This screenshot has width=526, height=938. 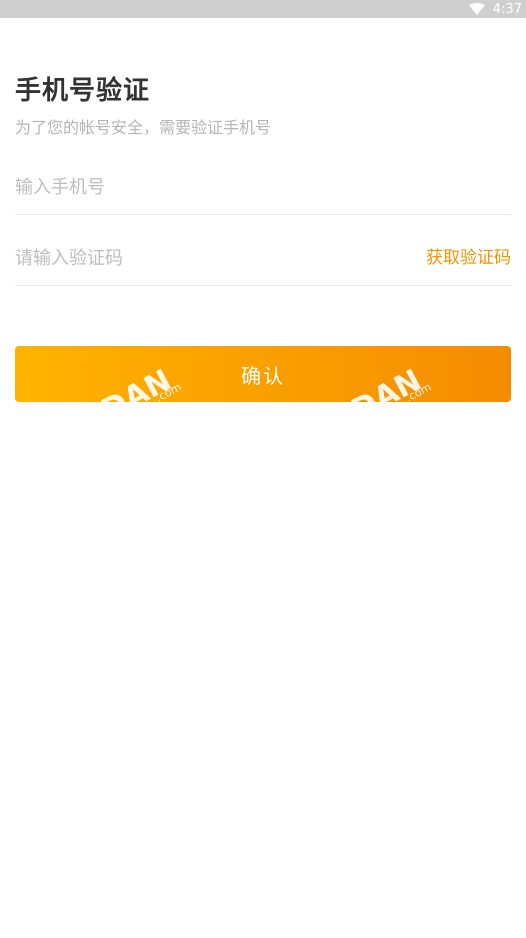 What do you see at coordinates (476, 9) in the screenshot?
I see `wifi-icon` at bounding box center [476, 9].